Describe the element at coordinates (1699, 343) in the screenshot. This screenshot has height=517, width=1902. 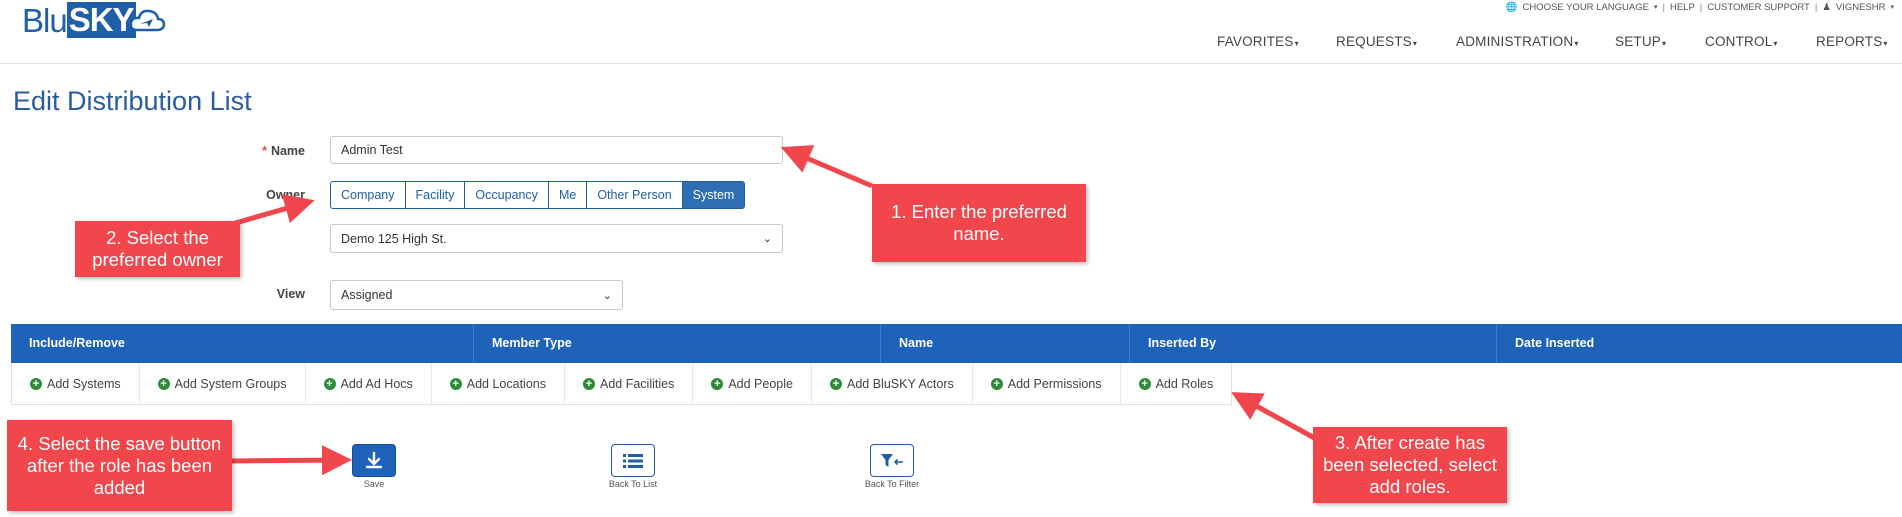
I see `column-date-inserted: Date Inserted` at that location.